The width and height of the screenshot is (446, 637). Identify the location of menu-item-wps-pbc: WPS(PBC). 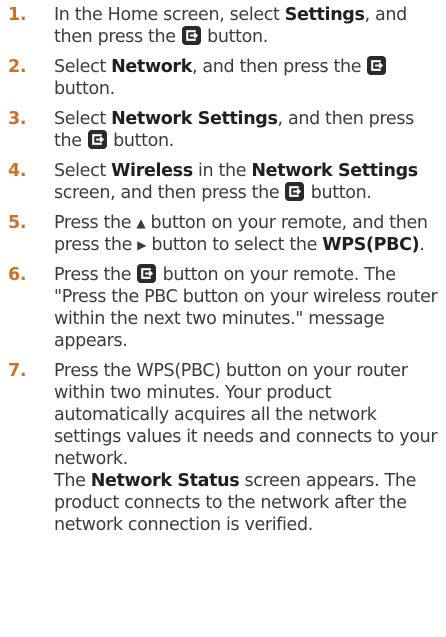
(371, 245).